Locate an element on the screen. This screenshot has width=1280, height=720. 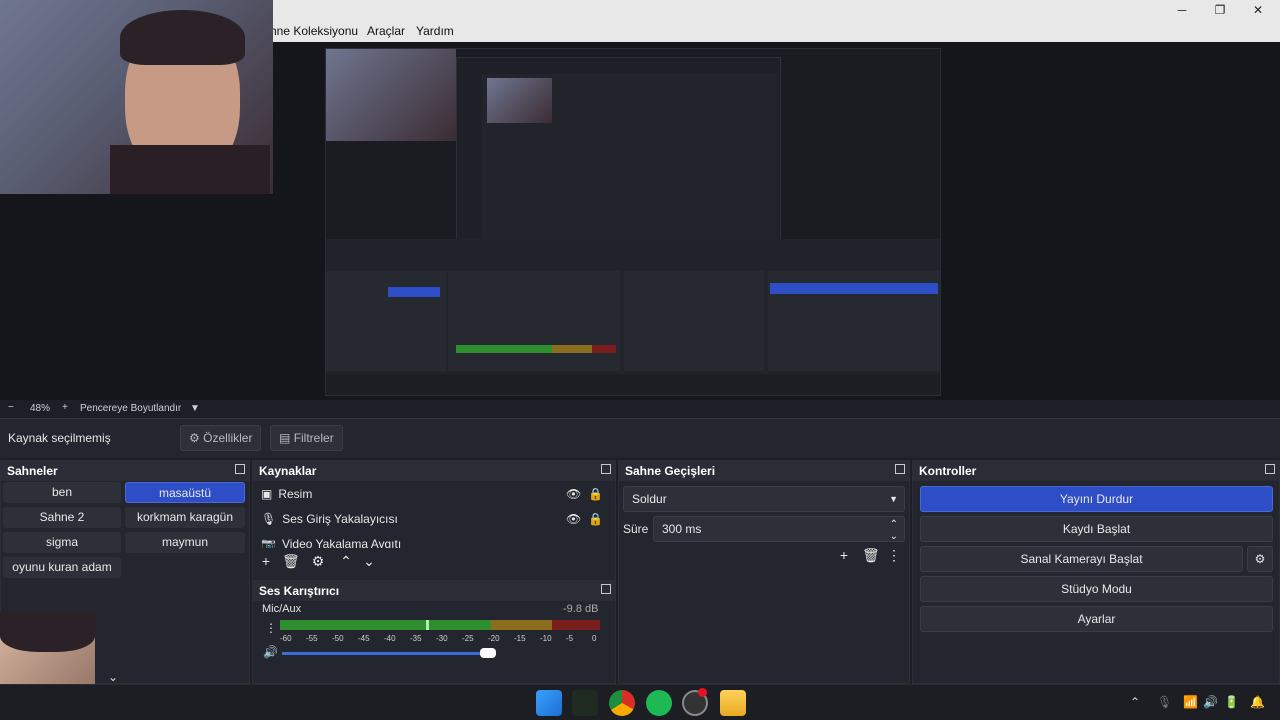
source-properties-button: ⚙ is located at coordinates (318, 561).